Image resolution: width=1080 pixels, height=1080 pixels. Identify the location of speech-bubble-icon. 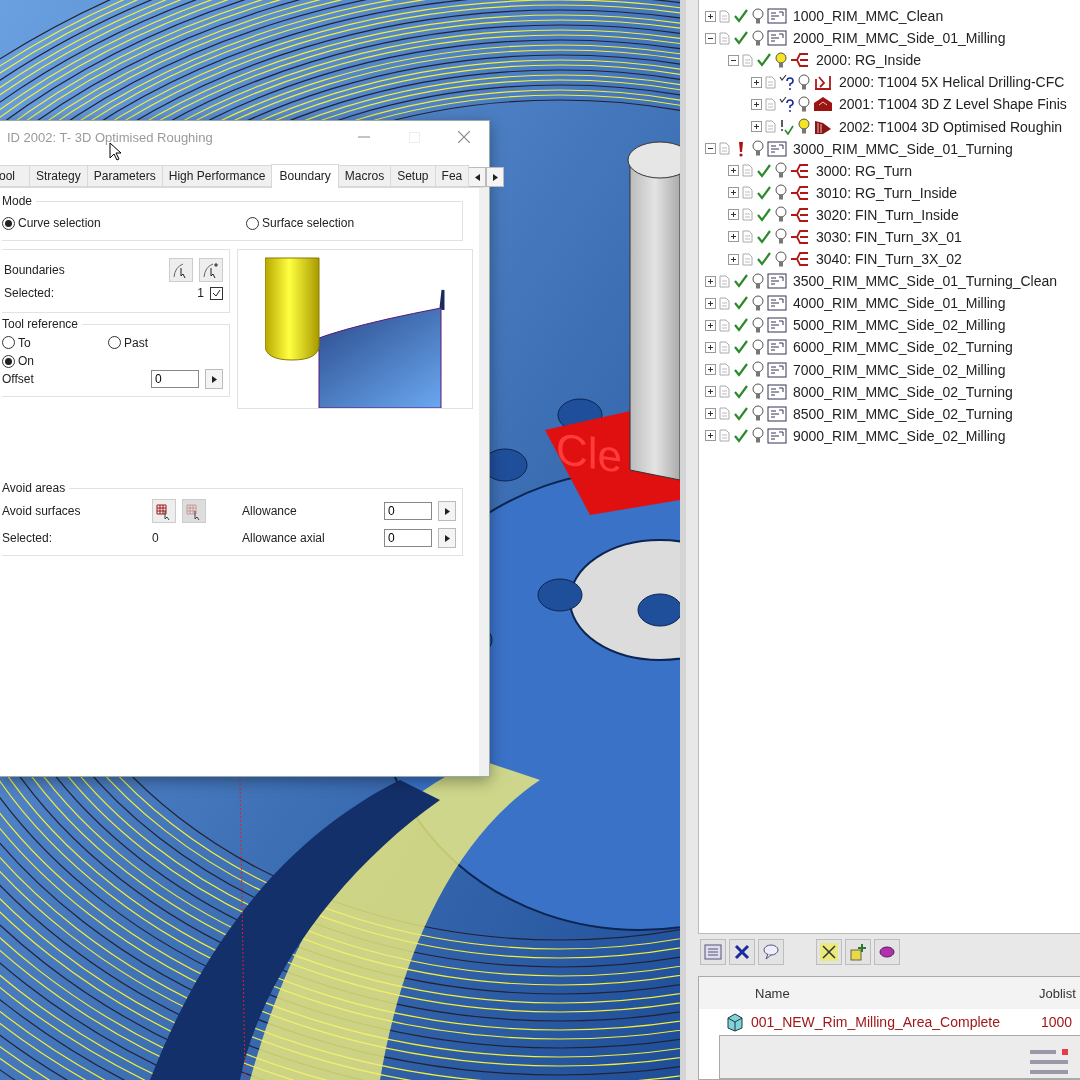
(771, 952).